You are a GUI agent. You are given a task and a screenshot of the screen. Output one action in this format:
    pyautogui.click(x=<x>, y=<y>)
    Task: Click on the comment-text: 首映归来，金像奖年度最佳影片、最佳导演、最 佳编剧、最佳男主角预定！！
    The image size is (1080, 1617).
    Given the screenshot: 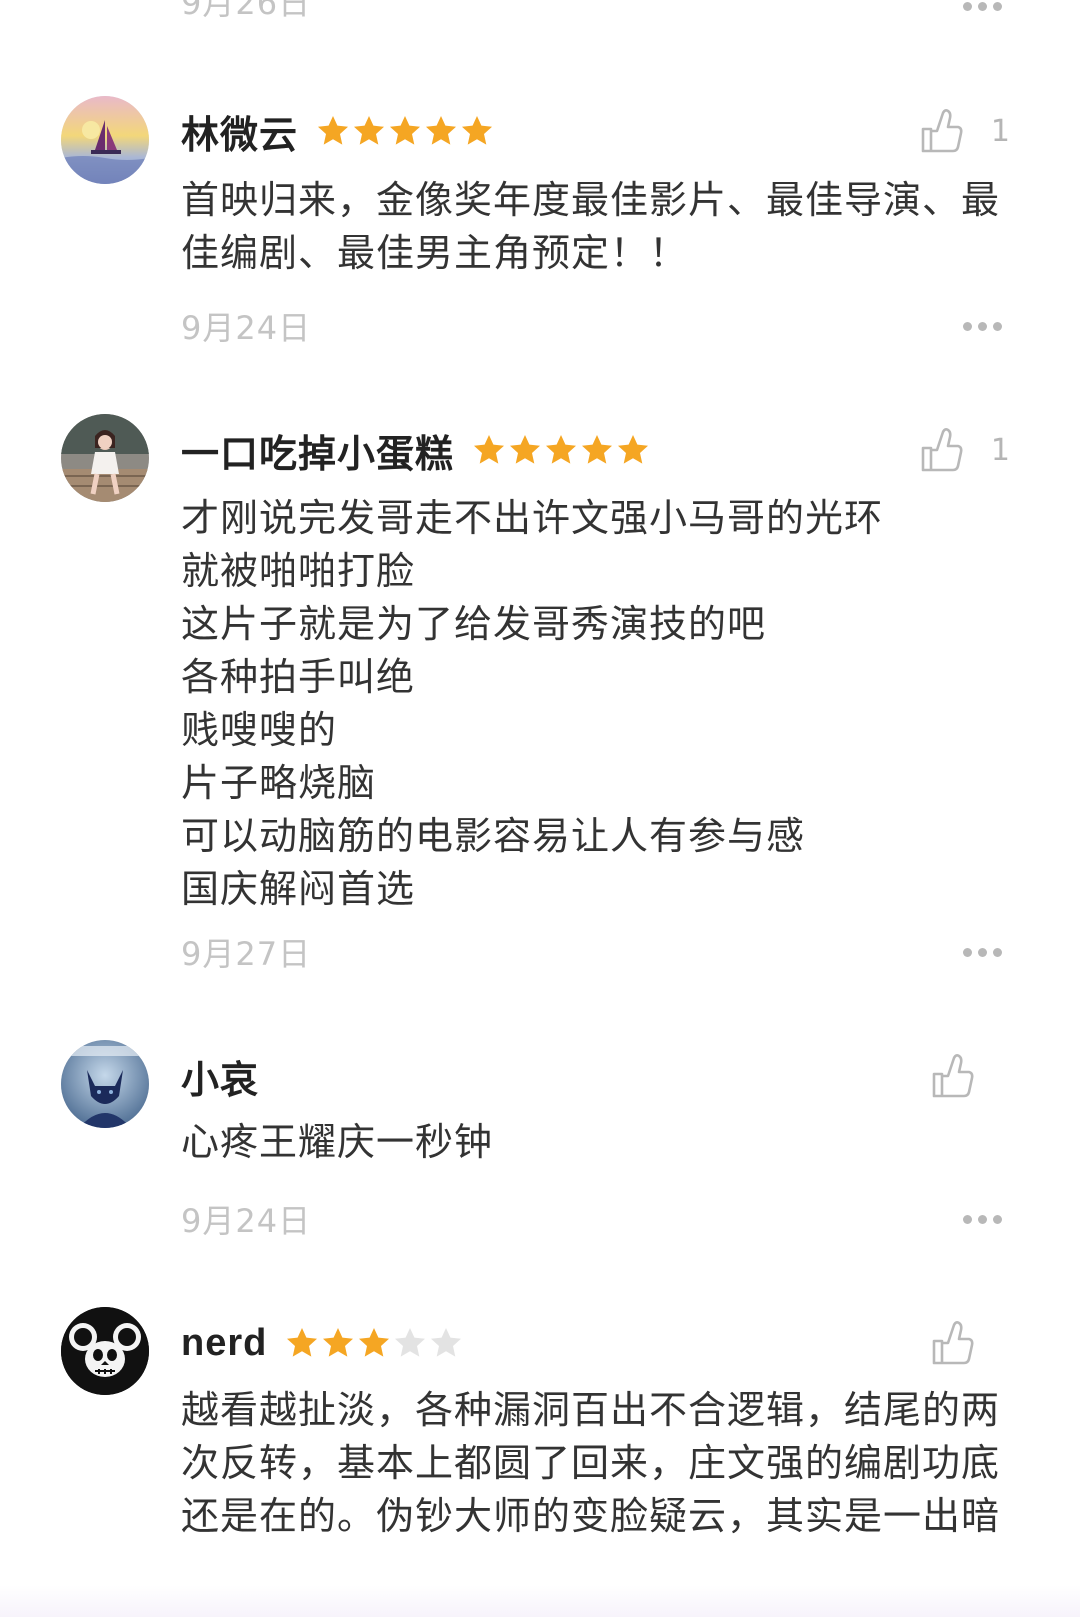 What is the action you would take?
    pyautogui.click(x=591, y=226)
    